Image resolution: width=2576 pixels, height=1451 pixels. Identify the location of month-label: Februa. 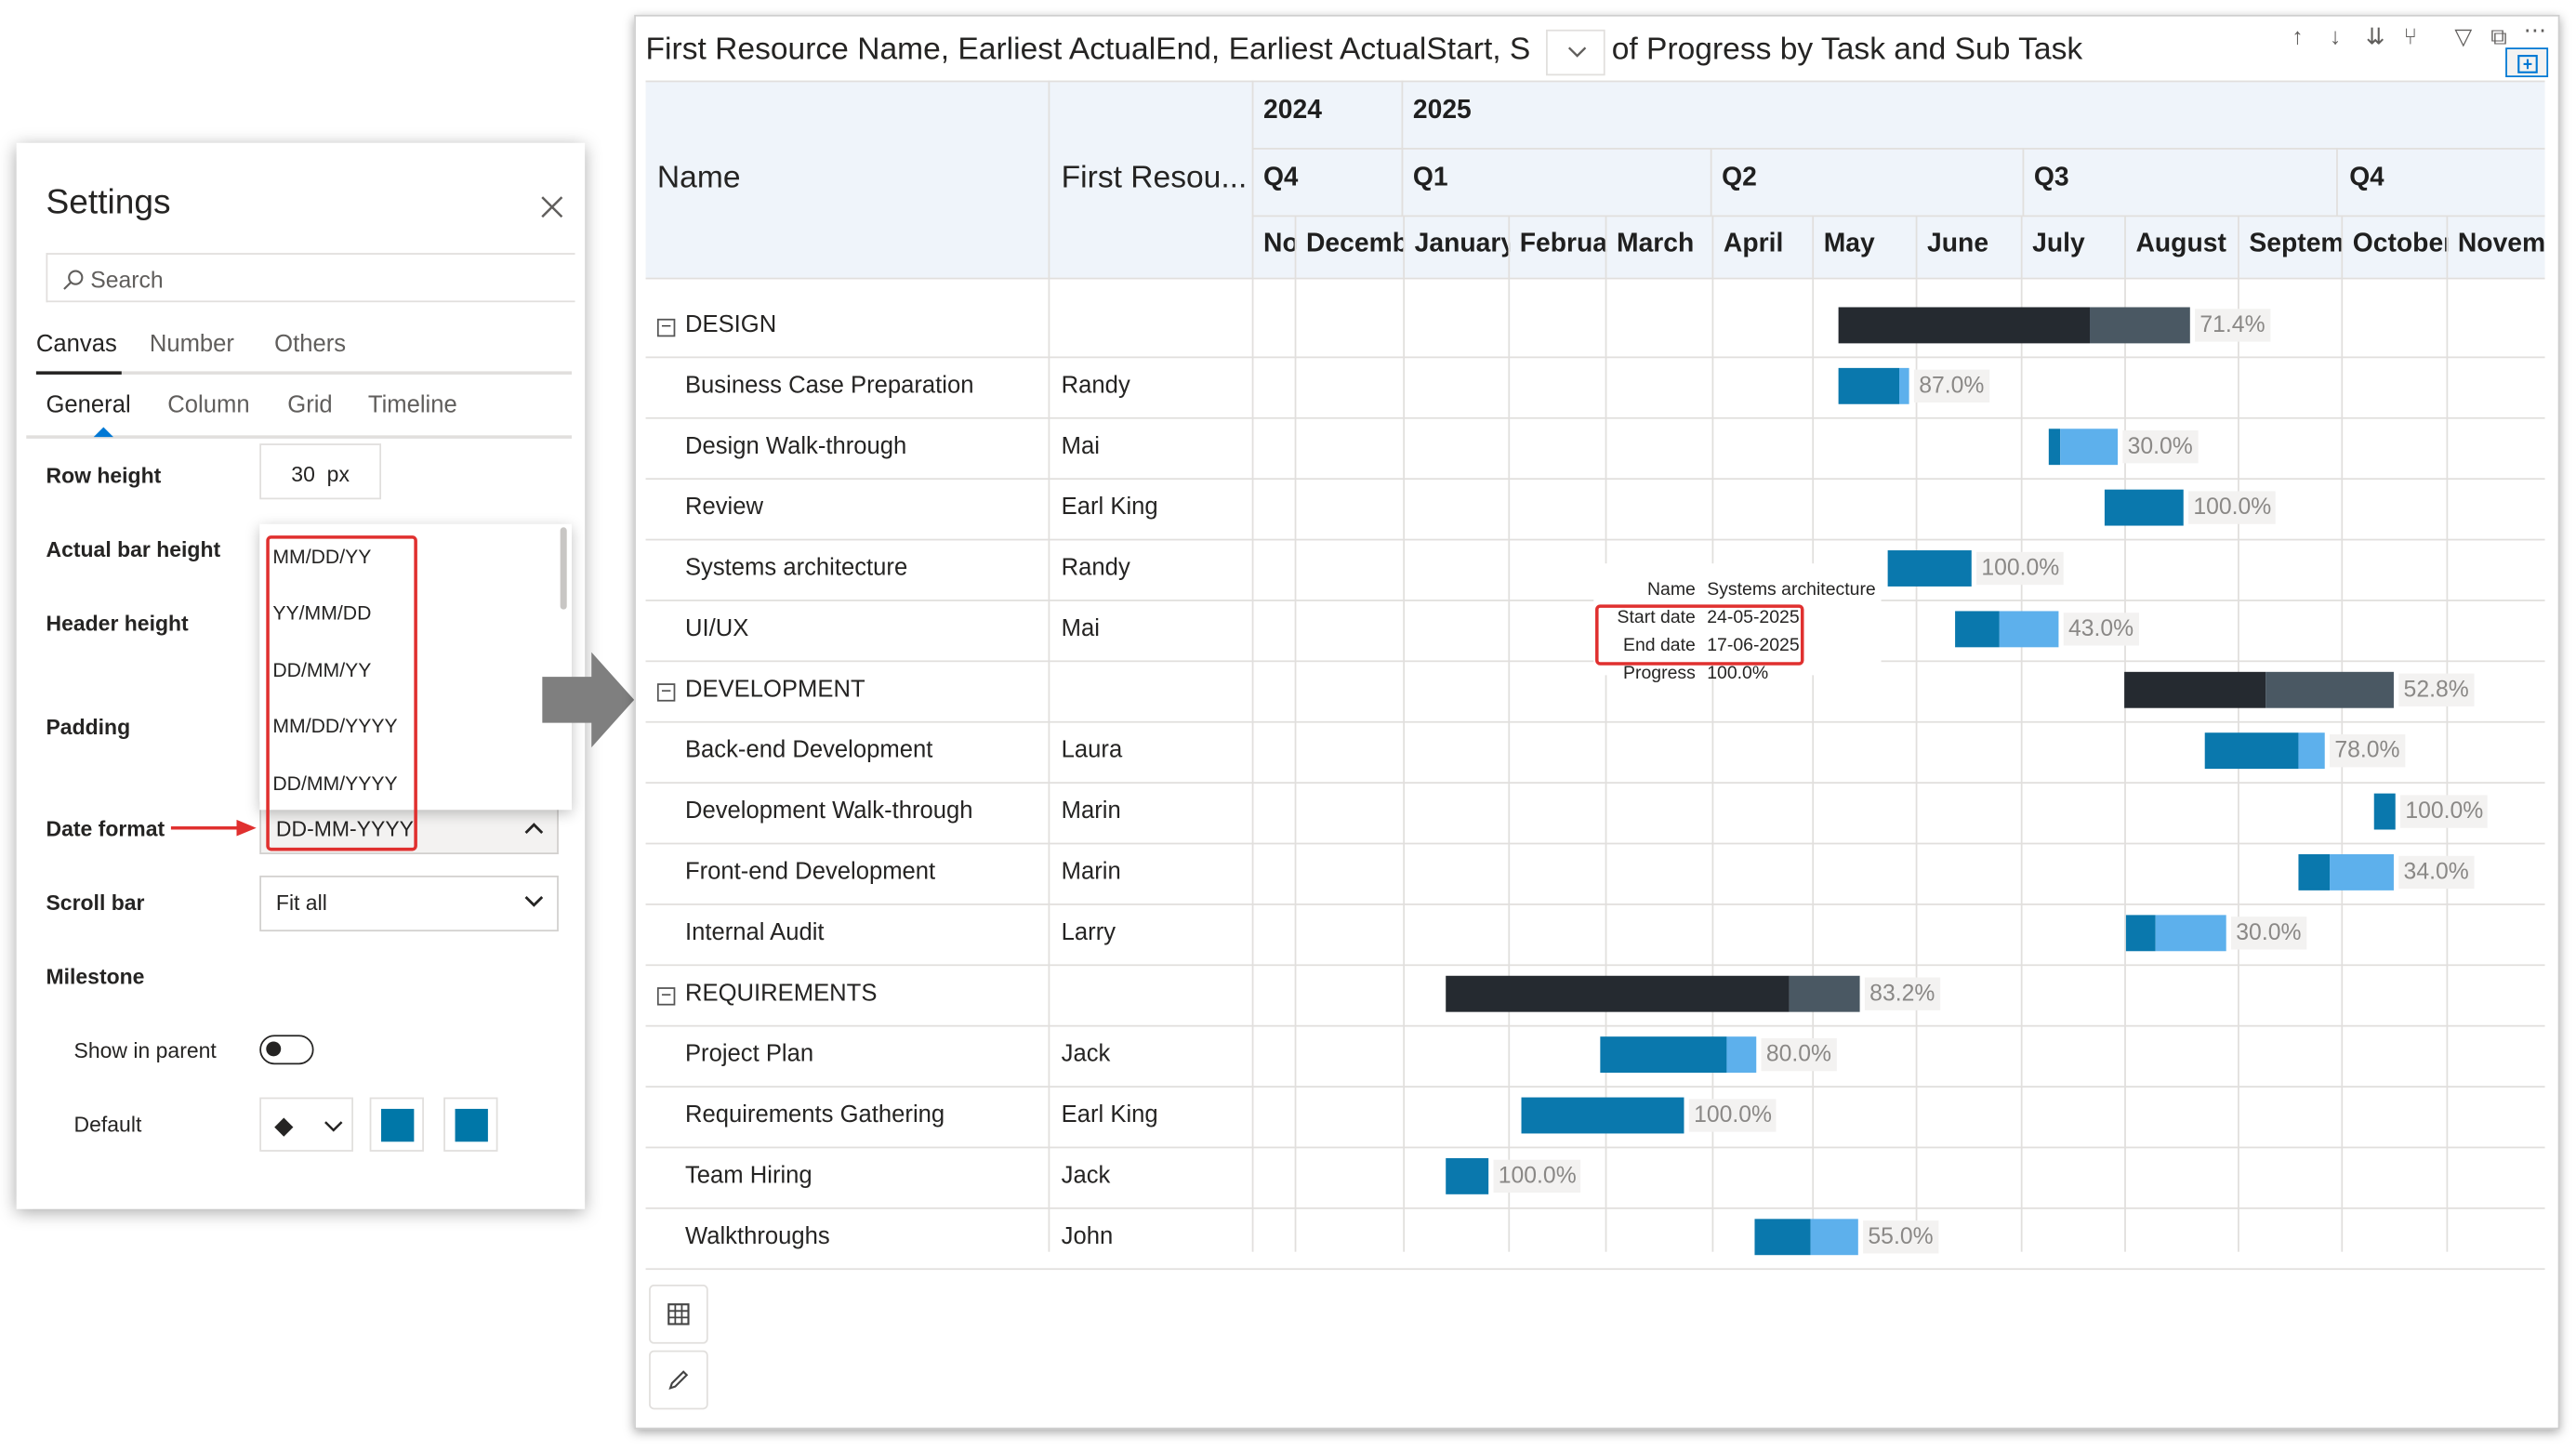
(1563, 244).